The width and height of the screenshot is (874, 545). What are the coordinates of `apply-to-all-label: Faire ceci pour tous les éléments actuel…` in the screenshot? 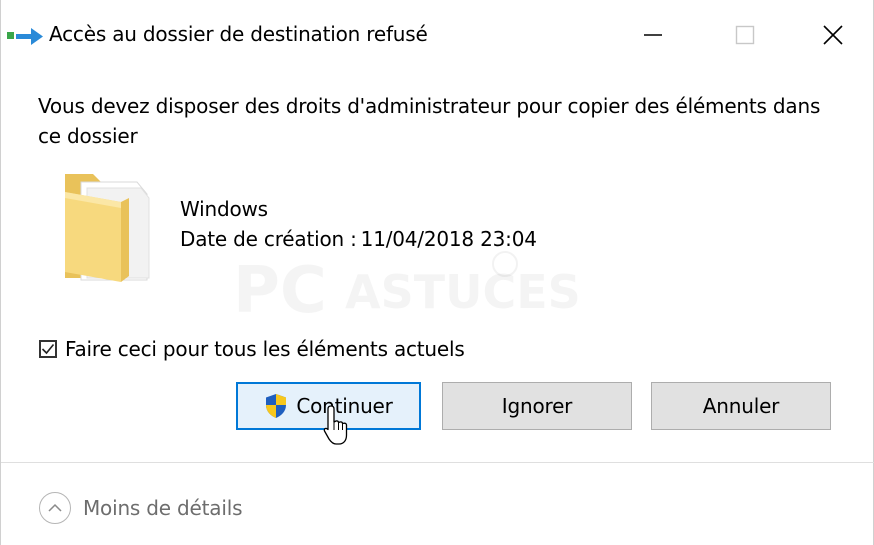 It's located at (265, 349).